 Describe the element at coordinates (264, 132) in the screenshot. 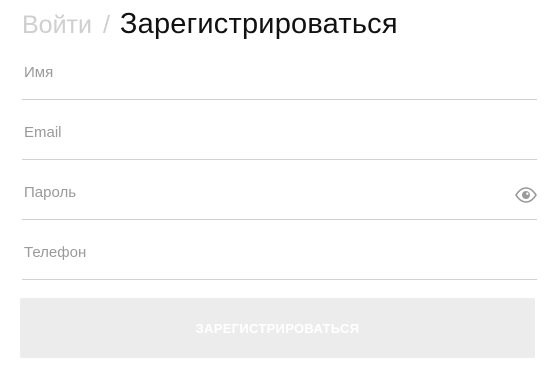

I see `email-input` at that location.